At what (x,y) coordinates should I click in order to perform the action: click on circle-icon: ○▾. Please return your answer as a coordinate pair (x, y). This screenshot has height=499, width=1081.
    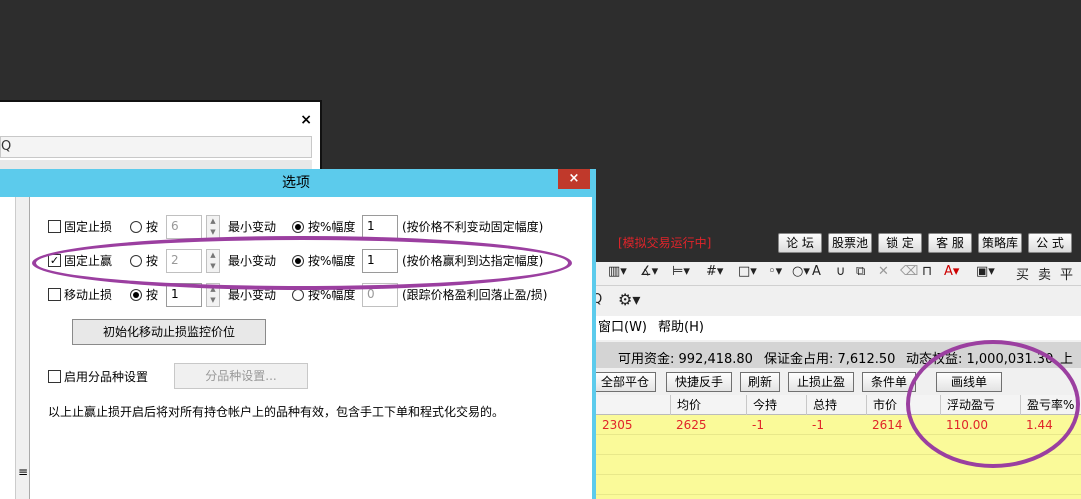
    Looking at the image, I should click on (801, 271).